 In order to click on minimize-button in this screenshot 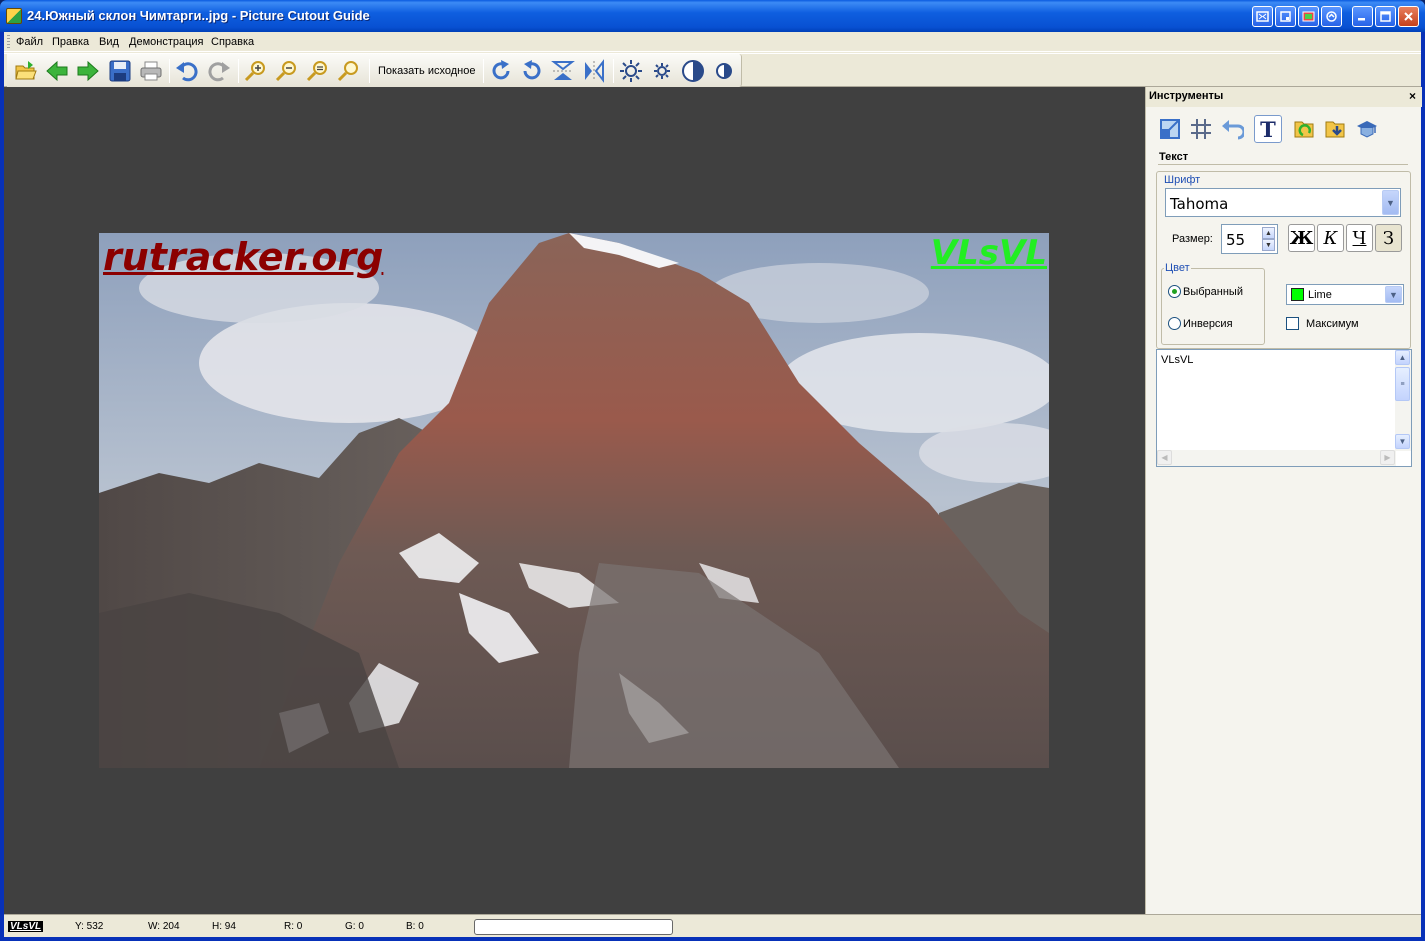, I will do `click(1362, 16)`.